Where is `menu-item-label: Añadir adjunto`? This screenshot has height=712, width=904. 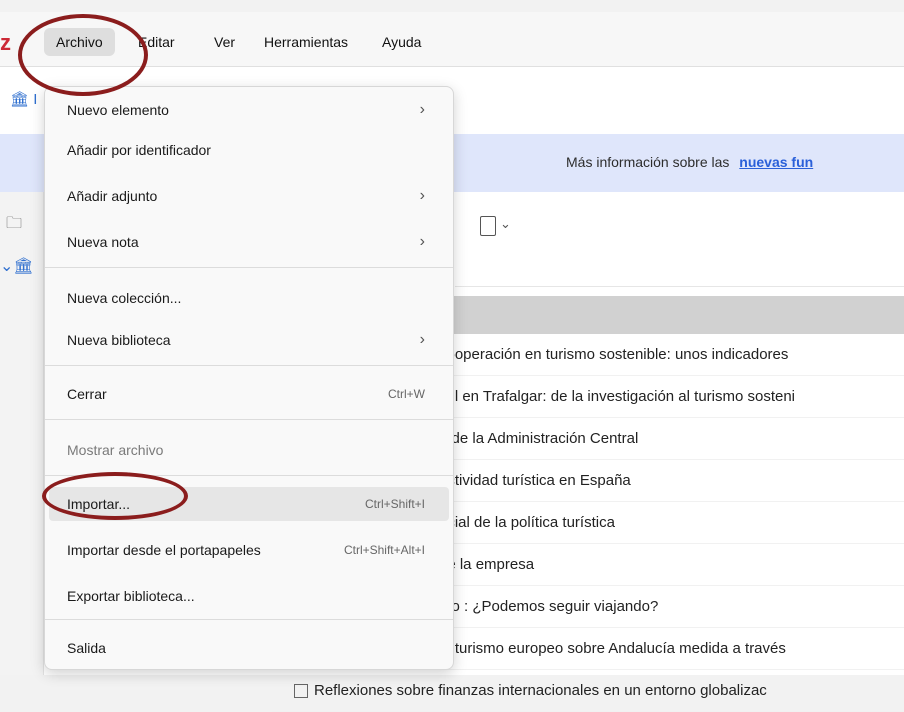 menu-item-label: Añadir adjunto is located at coordinates (112, 196).